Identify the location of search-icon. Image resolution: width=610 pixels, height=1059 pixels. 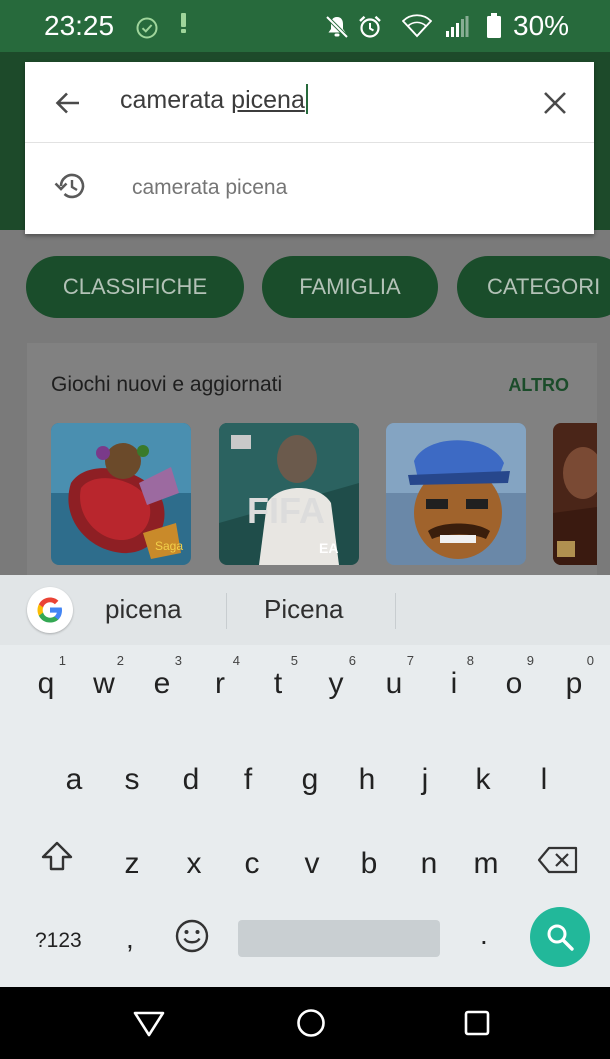
(560, 937).